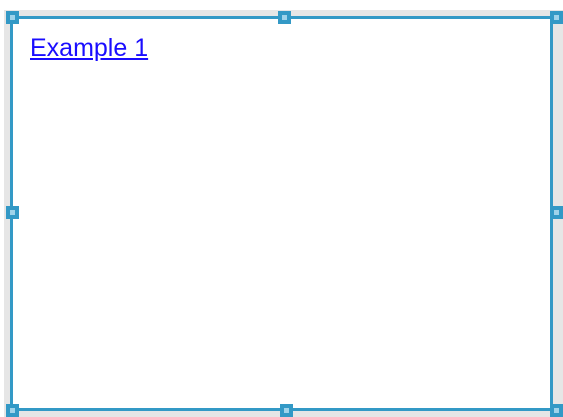 This screenshot has width=563, height=417. I want to click on resize-handle-bottom-left, so click(12, 410).